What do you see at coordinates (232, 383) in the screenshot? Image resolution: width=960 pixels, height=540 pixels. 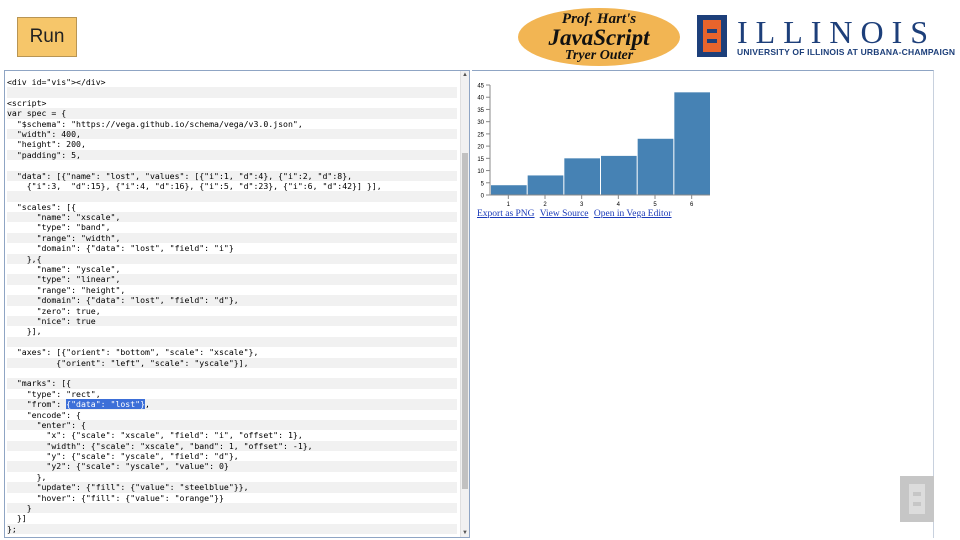 I see `code-line: "marks": [{` at bounding box center [232, 383].